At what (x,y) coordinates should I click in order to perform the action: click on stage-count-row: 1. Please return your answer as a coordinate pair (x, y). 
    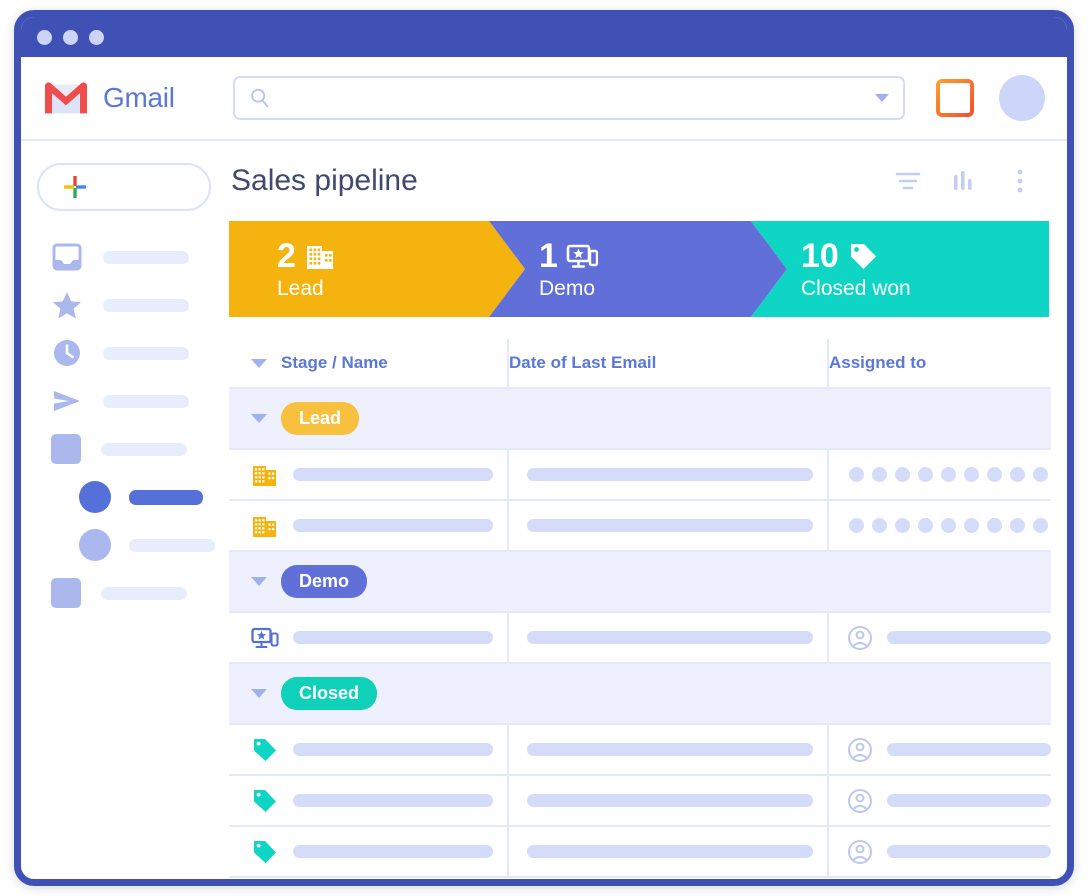
    Looking at the image, I should click on (663, 256).